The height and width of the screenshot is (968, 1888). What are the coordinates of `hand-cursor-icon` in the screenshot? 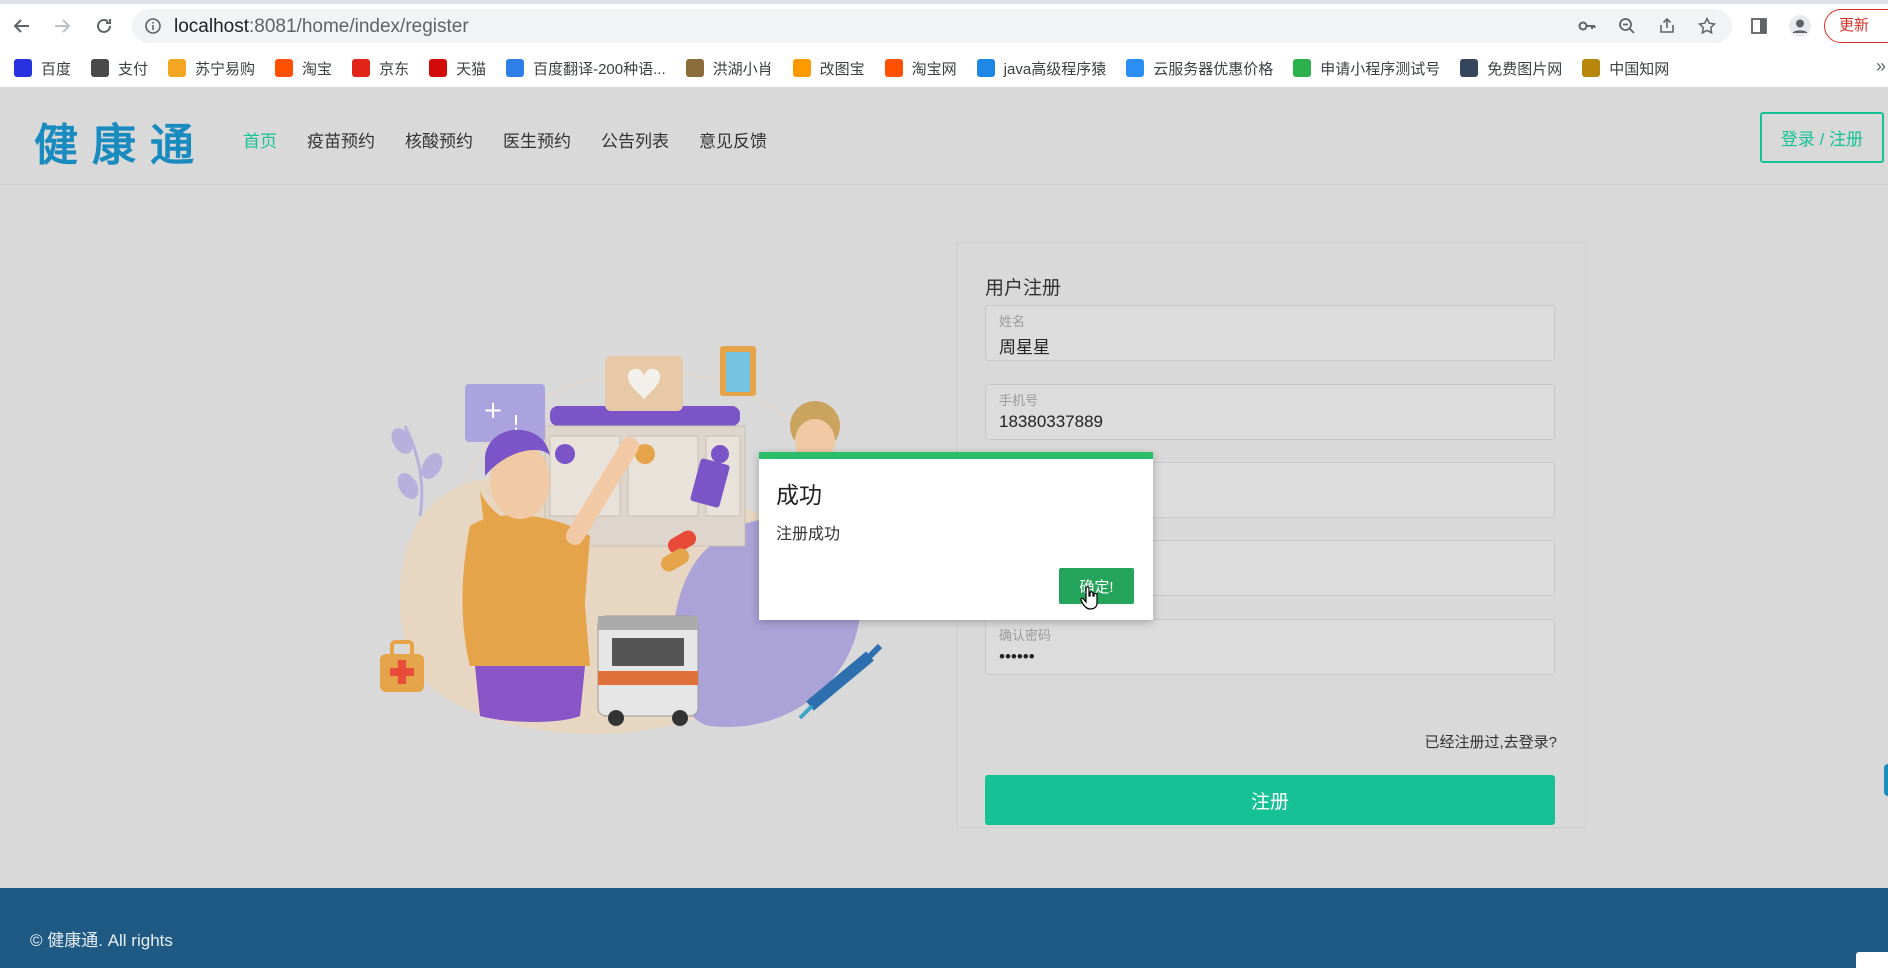 It's located at (1089, 598).